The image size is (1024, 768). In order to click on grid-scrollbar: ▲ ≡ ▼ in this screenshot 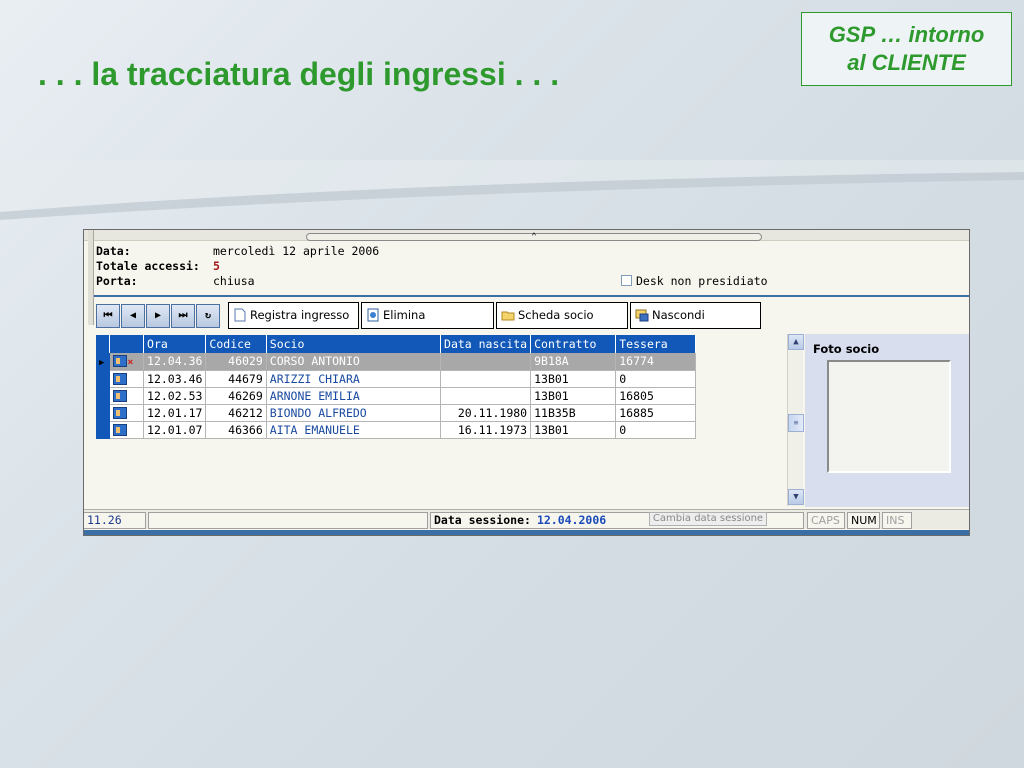, I will do `click(795, 420)`.